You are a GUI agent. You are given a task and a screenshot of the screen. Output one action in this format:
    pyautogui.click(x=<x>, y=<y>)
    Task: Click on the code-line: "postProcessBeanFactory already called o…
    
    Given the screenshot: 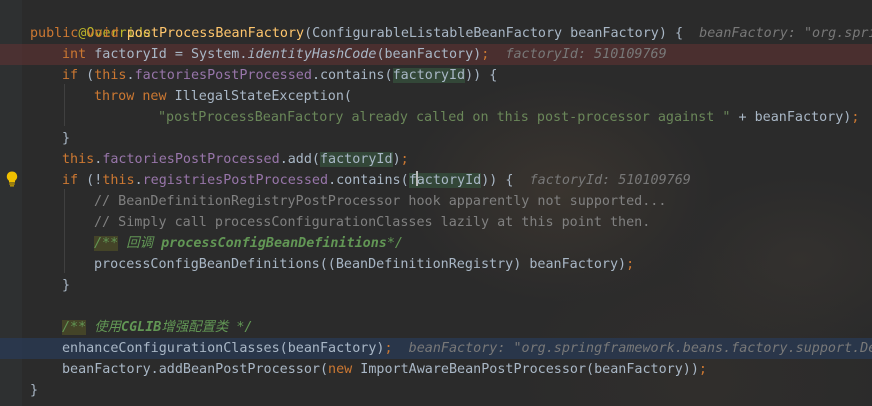 What is the action you would take?
    pyautogui.click(x=436, y=117)
    